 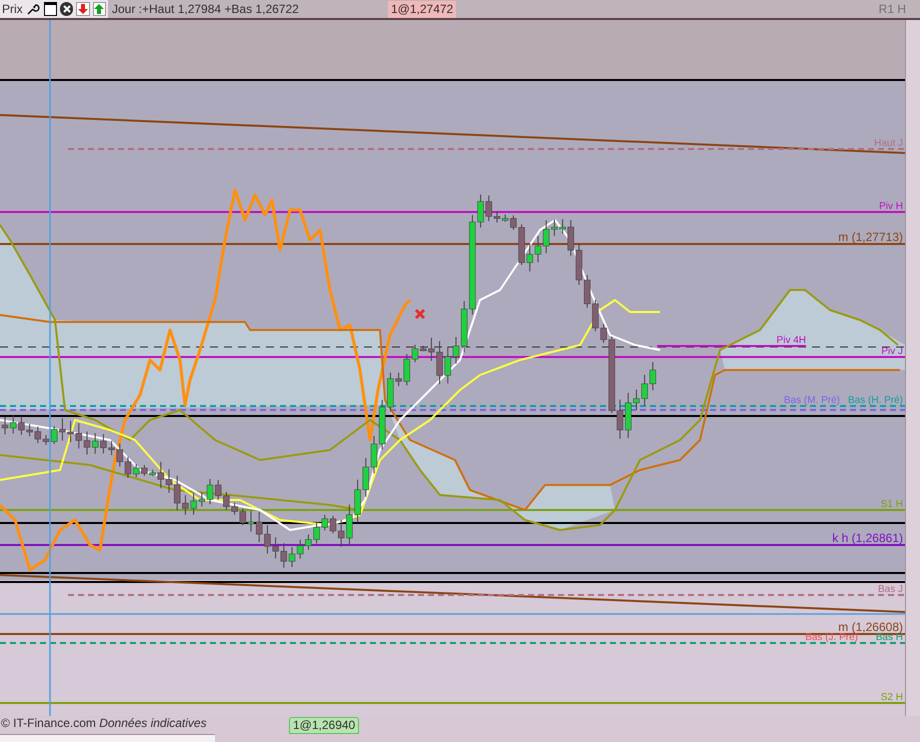 I want to click on up-arrow-icon, so click(x=99, y=9).